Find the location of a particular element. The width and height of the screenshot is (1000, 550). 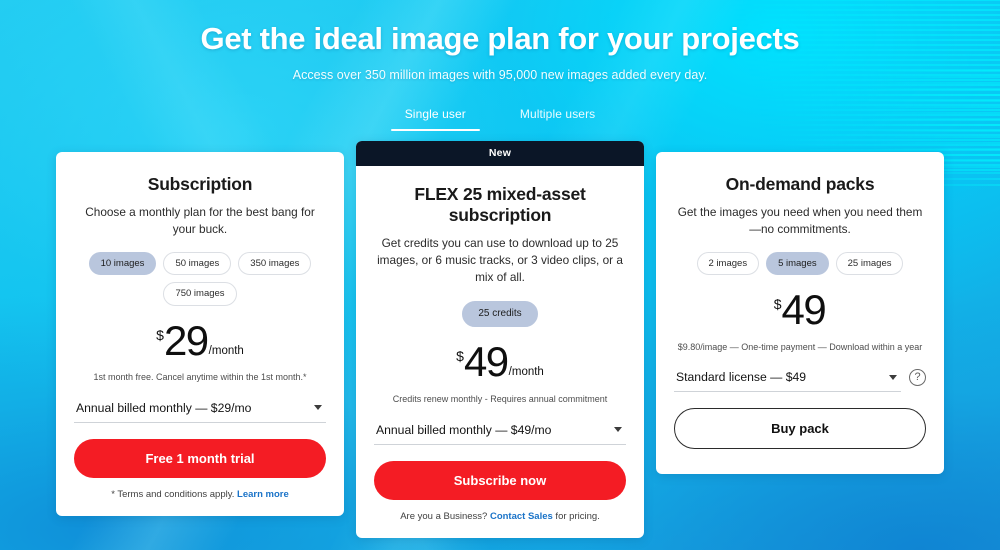

new-badge: New is located at coordinates (500, 154).